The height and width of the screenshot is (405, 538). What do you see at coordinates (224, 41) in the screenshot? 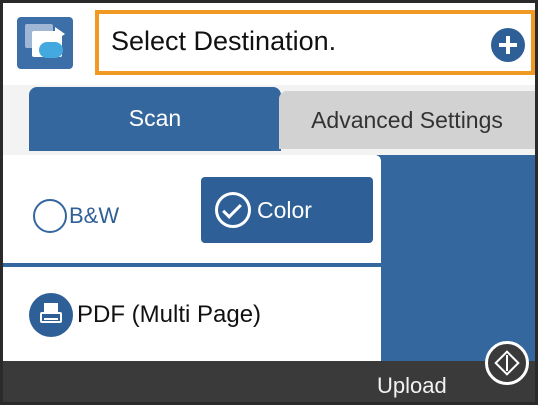
I see `destination-text: Select Destination.` at bounding box center [224, 41].